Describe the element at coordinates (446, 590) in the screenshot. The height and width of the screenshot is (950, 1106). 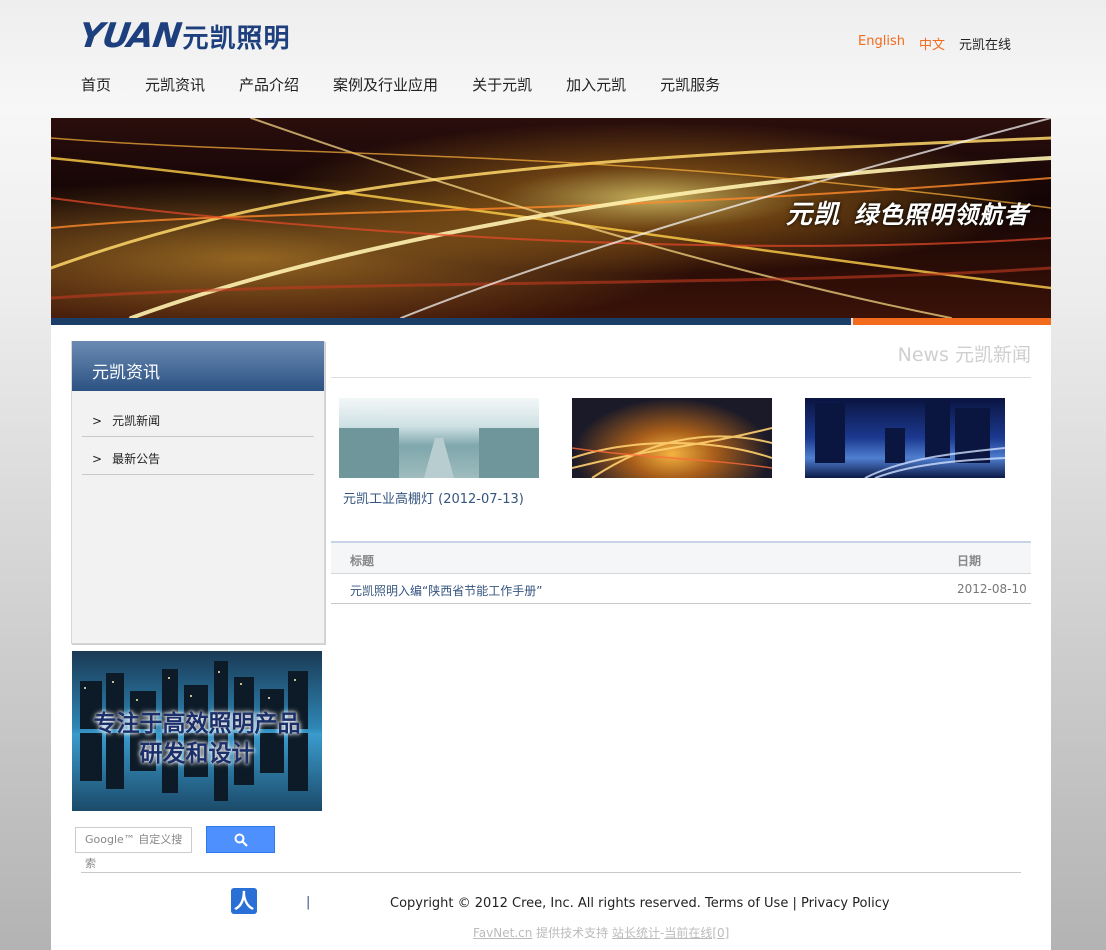
I see `news-title-link: 元凯照明入编“陕西省节能工作手册”` at that location.